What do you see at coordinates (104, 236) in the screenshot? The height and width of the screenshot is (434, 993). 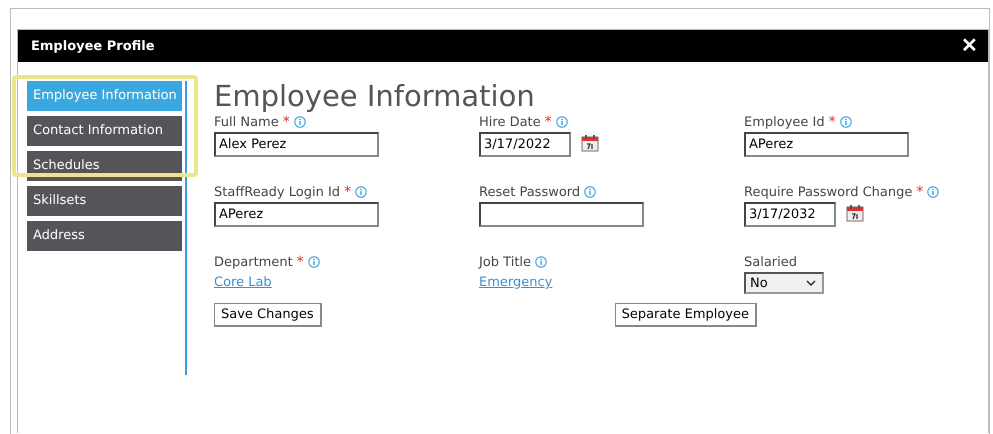 I see `sidebar-item: Address` at bounding box center [104, 236].